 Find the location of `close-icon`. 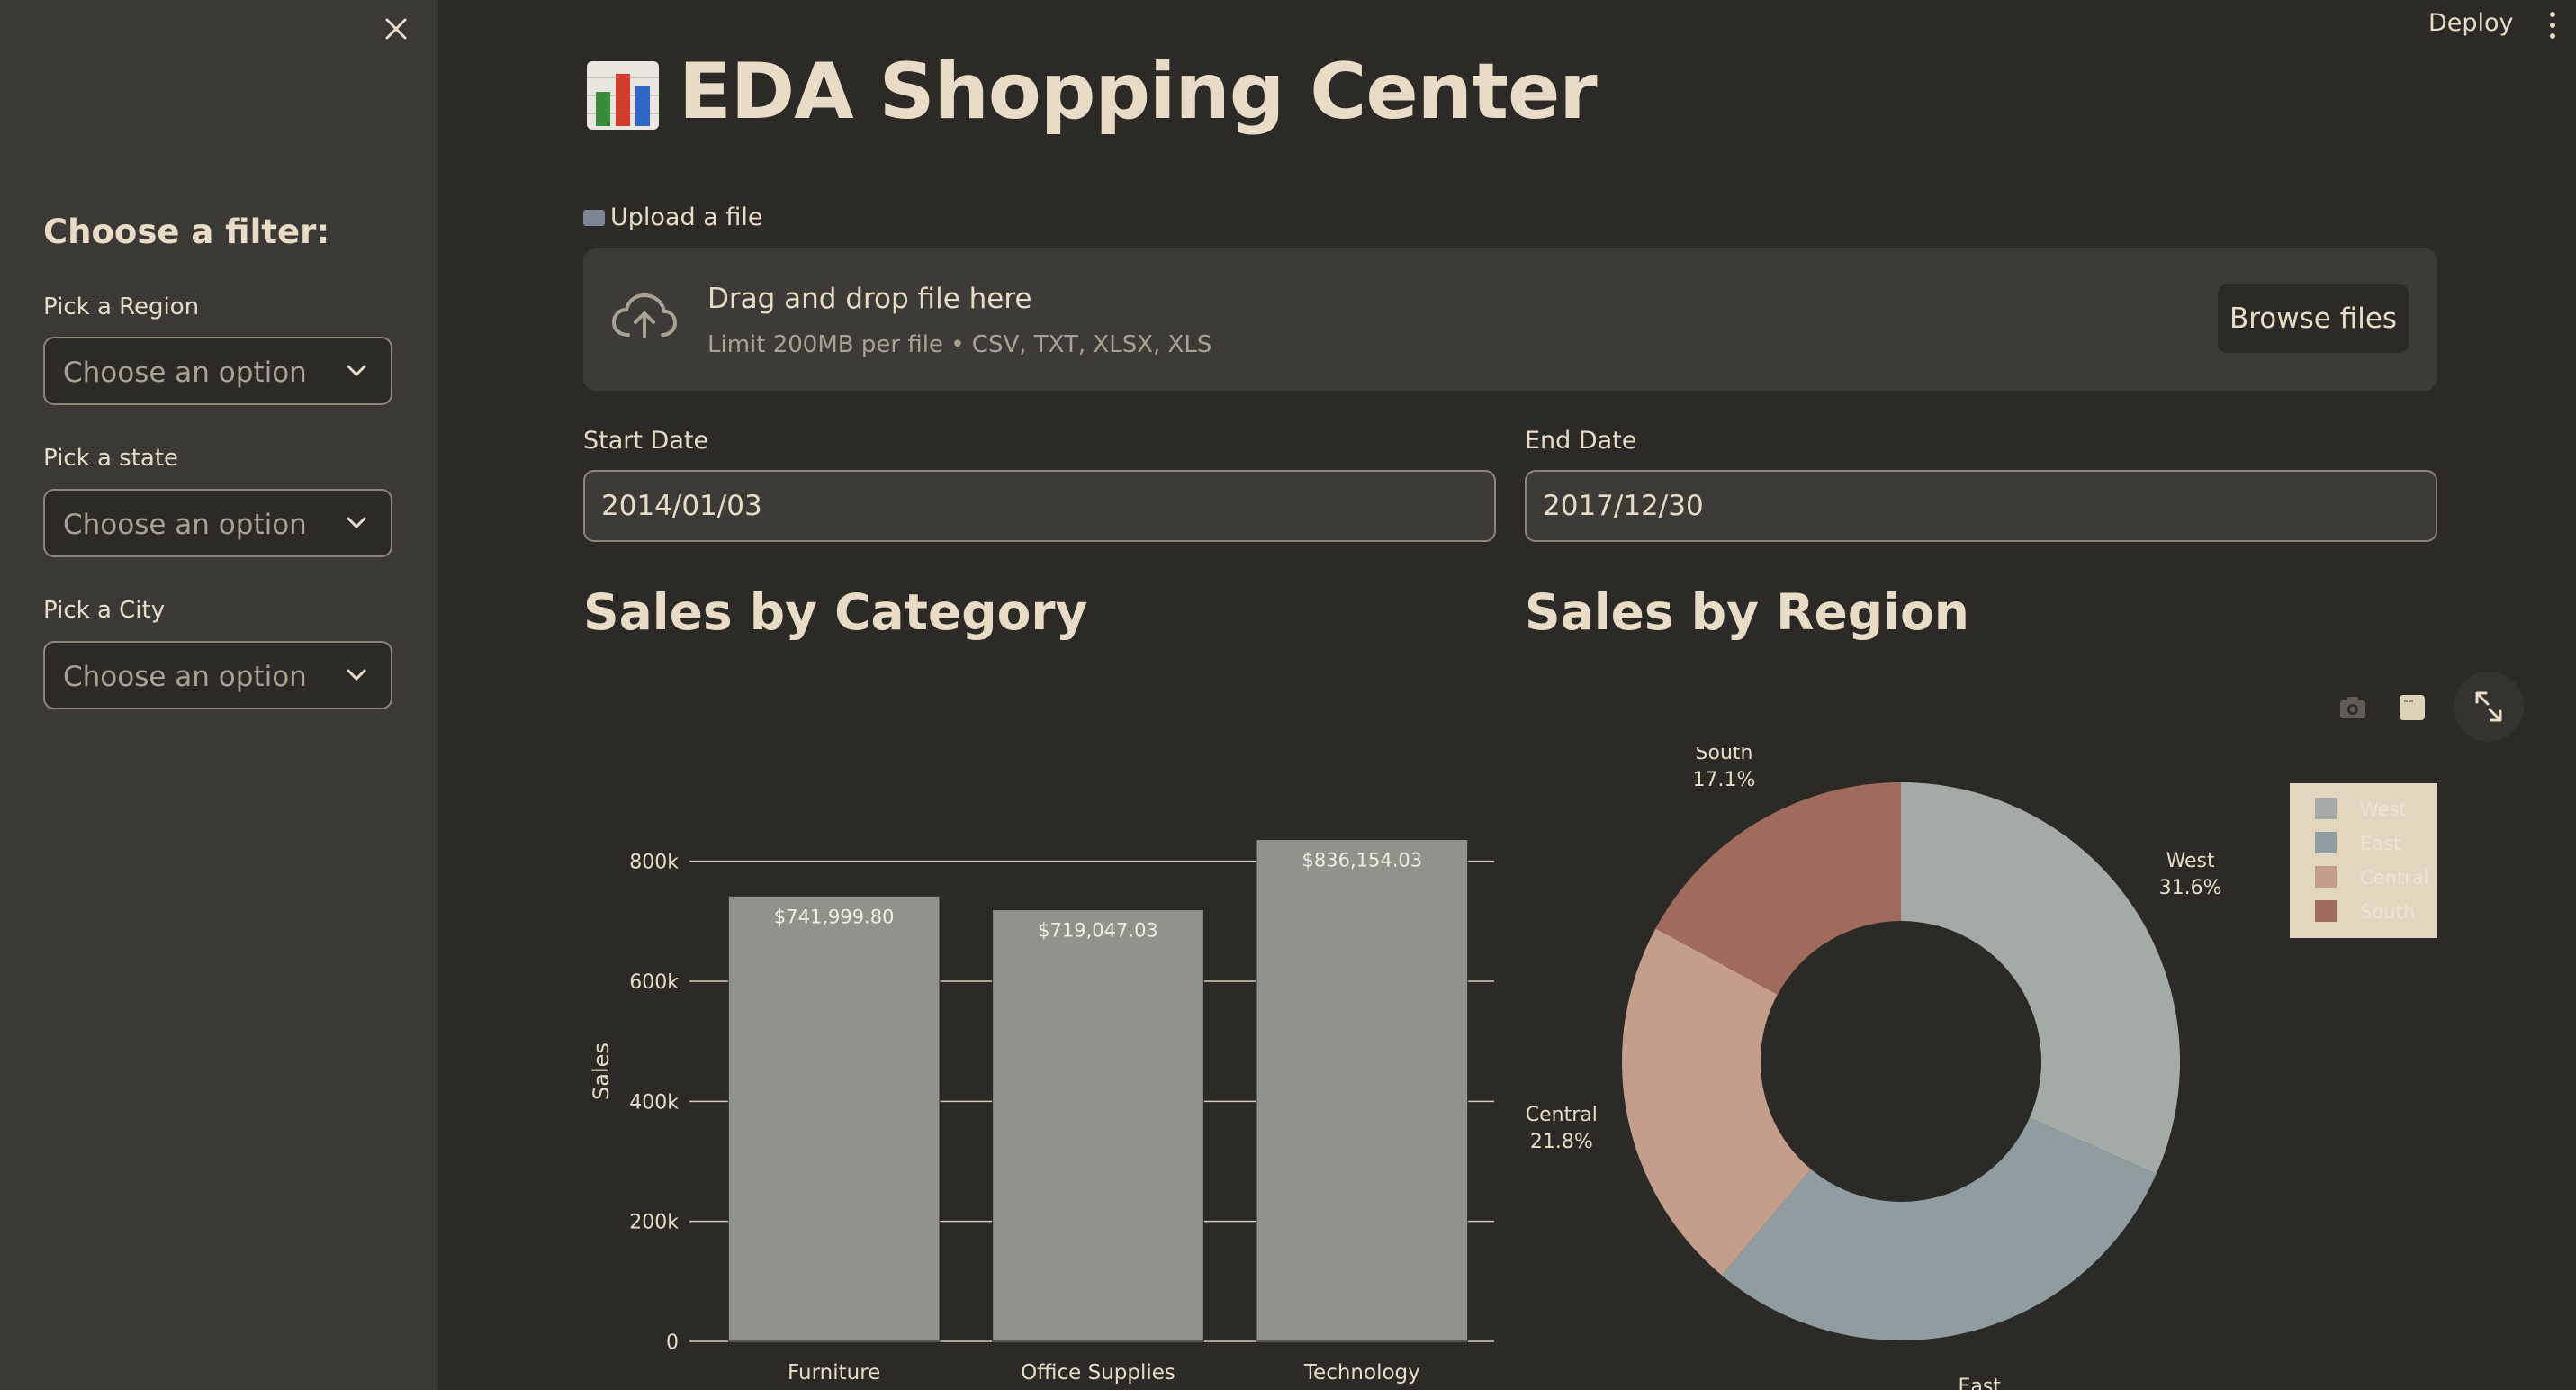

close-icon is located at coordinates (396, 29).